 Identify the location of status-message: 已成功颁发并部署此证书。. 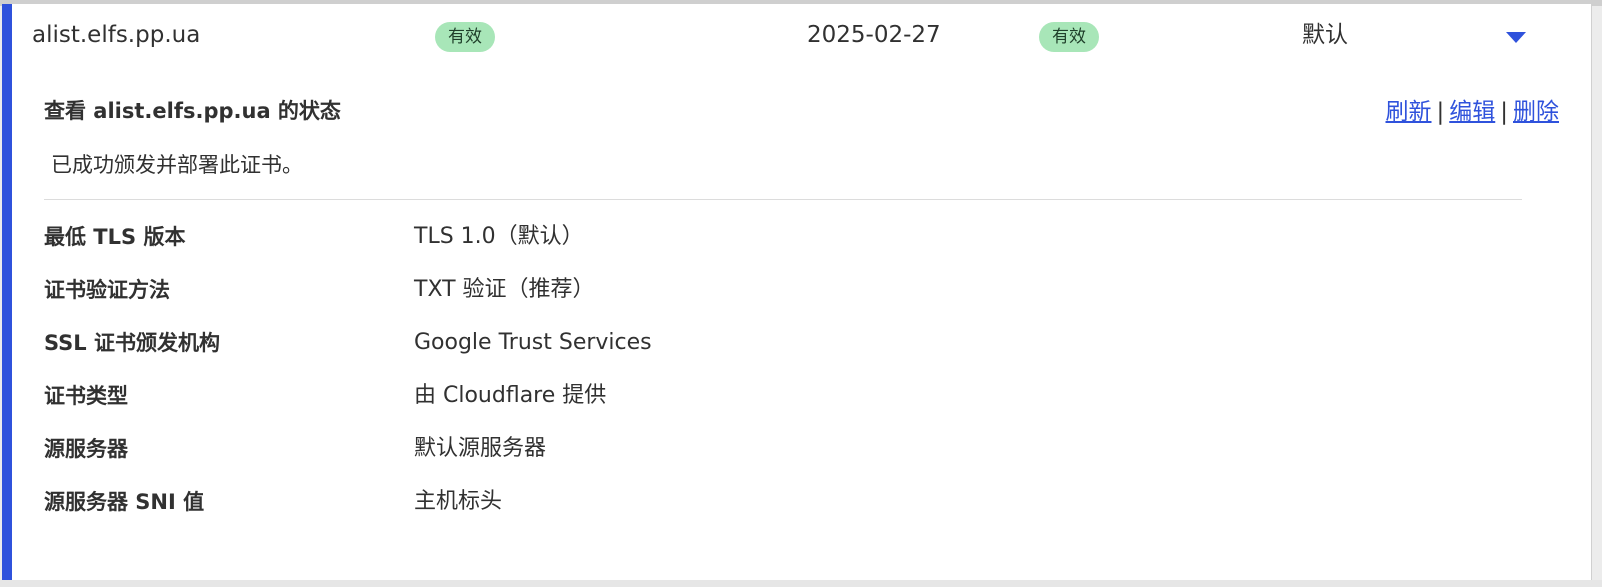
(177, 165).